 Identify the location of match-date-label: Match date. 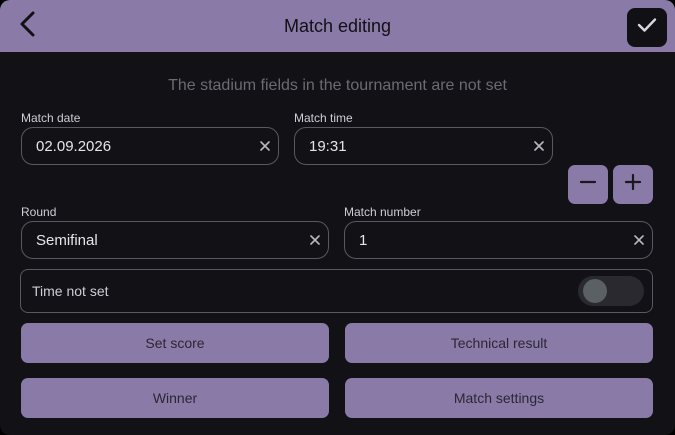
(51, 118).